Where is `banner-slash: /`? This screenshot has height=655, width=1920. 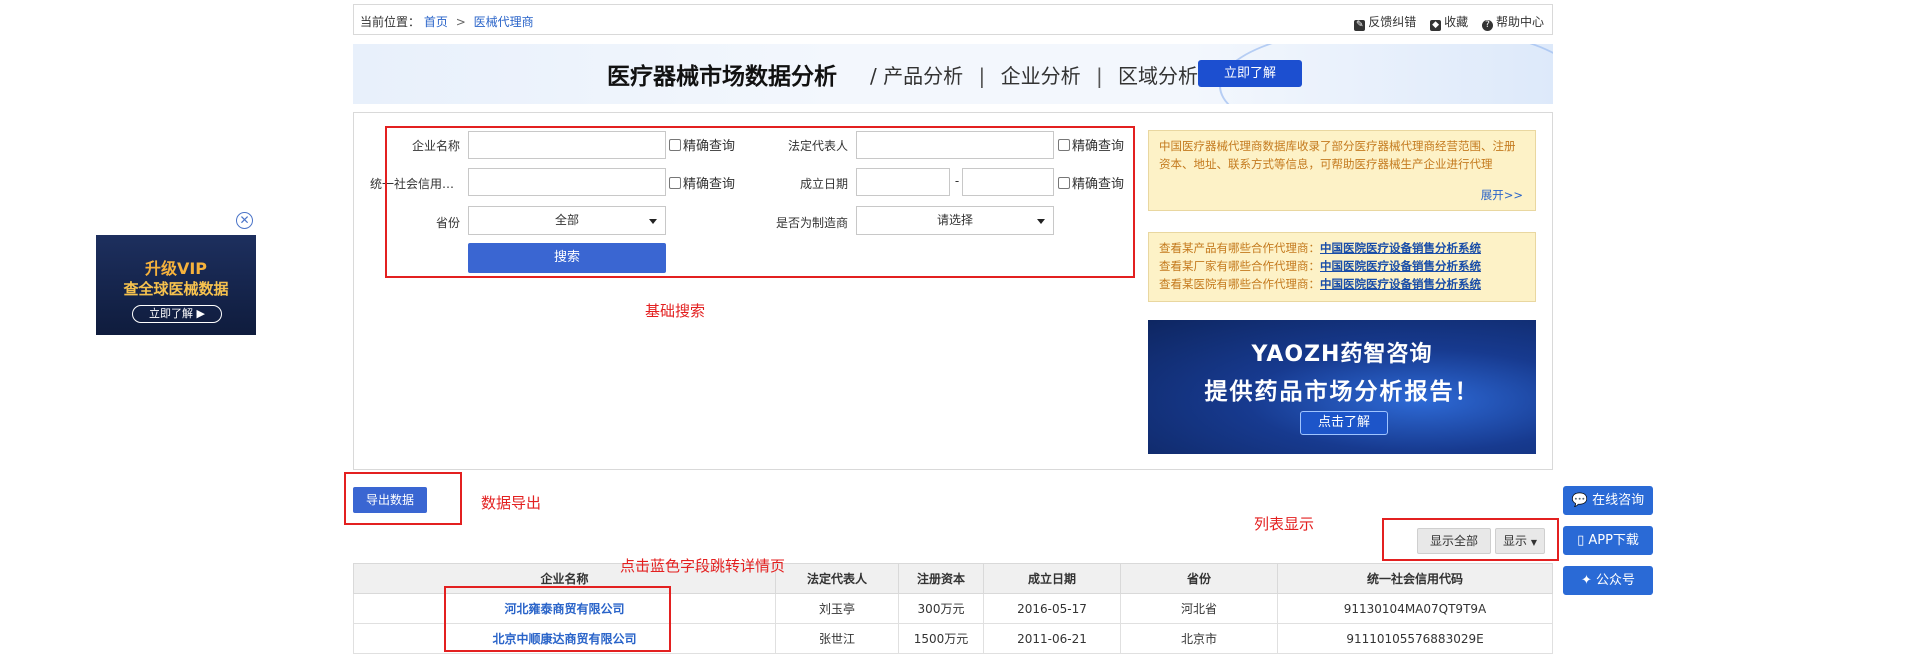
banner-slash: / is located at coordinates (873, 76).